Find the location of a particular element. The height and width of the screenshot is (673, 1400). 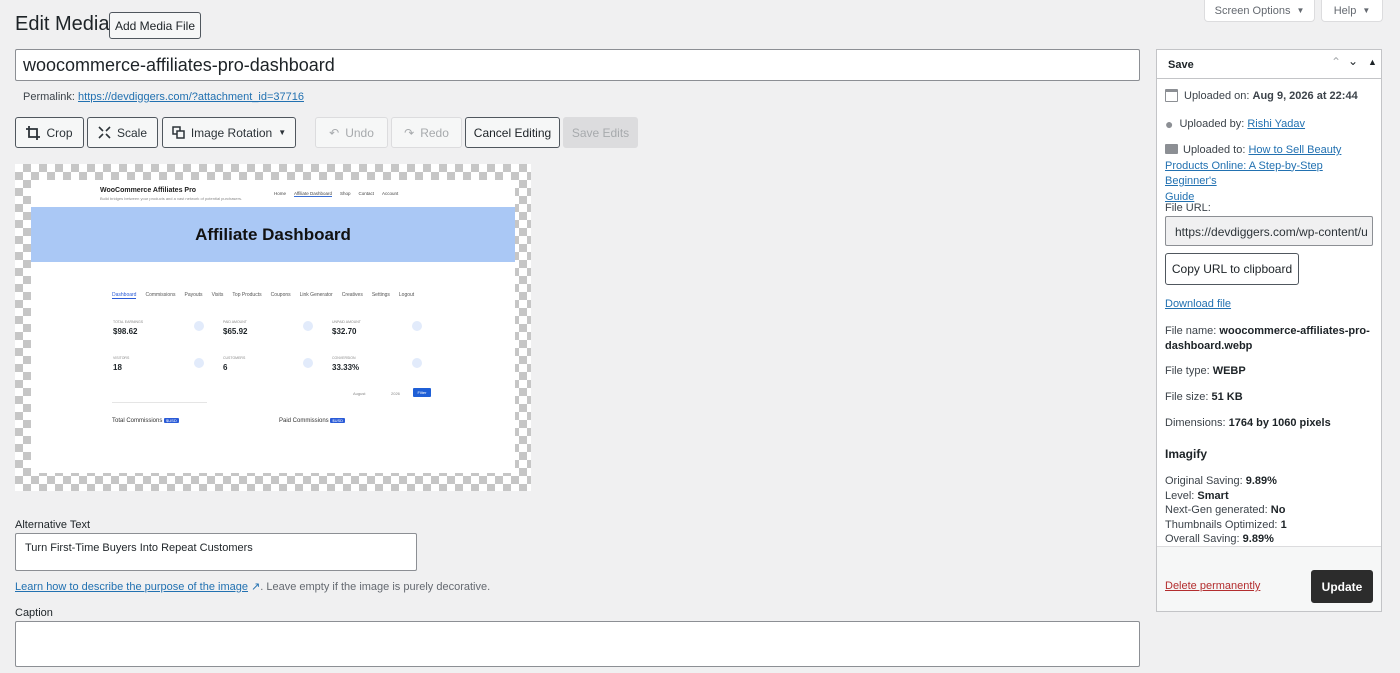

chart1-title-text: Total Commissions is located at coordinates (137, 421).